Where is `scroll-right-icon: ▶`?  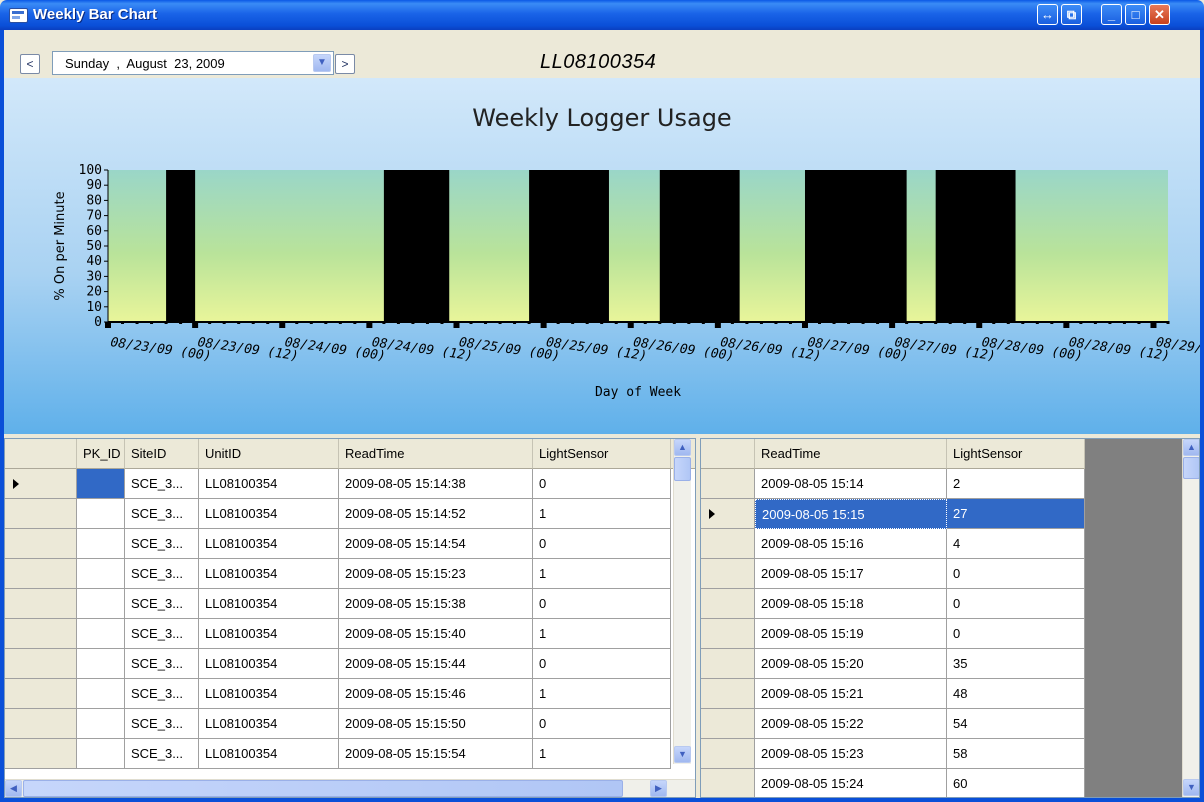
scroll-right-icon: ▶ is located at coordinates (658, 788).